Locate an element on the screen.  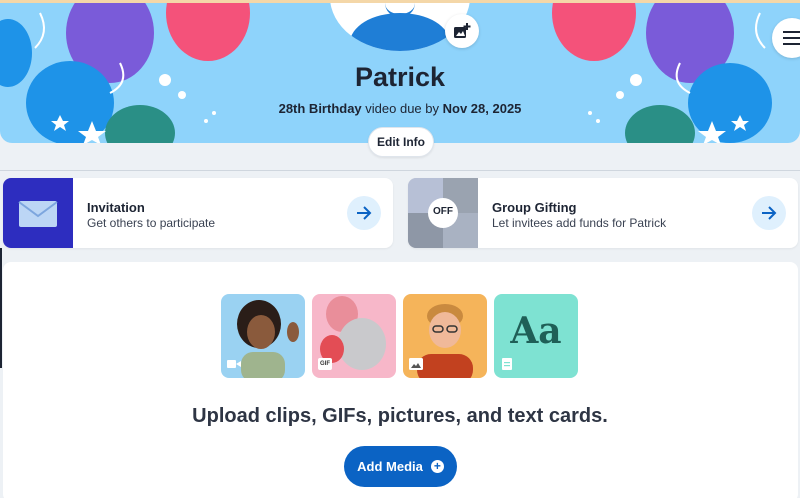
invitation-arrow-button is located at coordinates (364, 213).